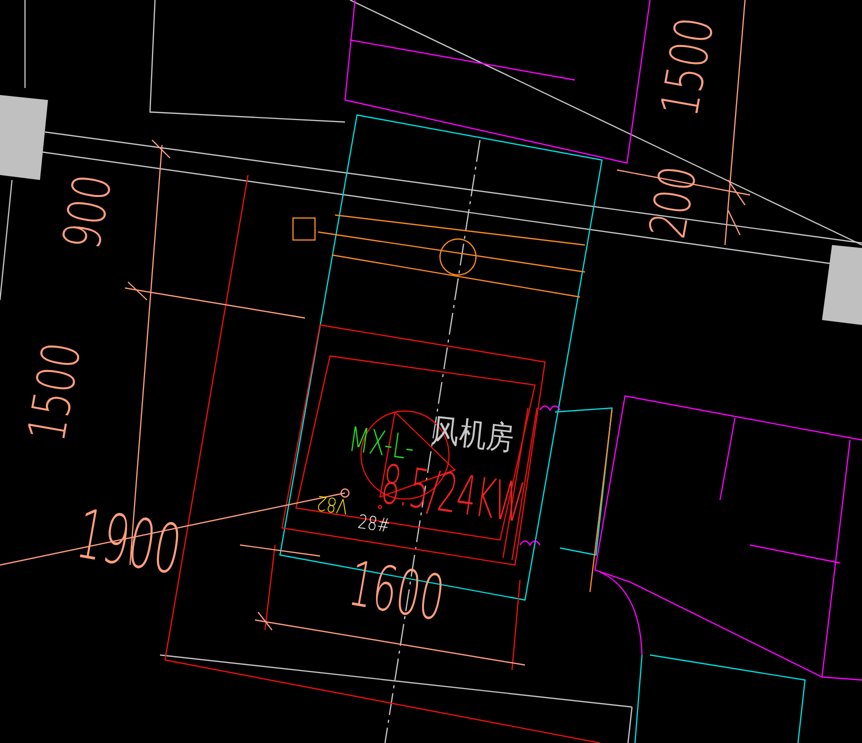 This screenshot has width=862, height=743. What do you see at coordinates (397, 592) in the screenshot?
I see `dimension-label: 1600` at bounding box center [397, 592].